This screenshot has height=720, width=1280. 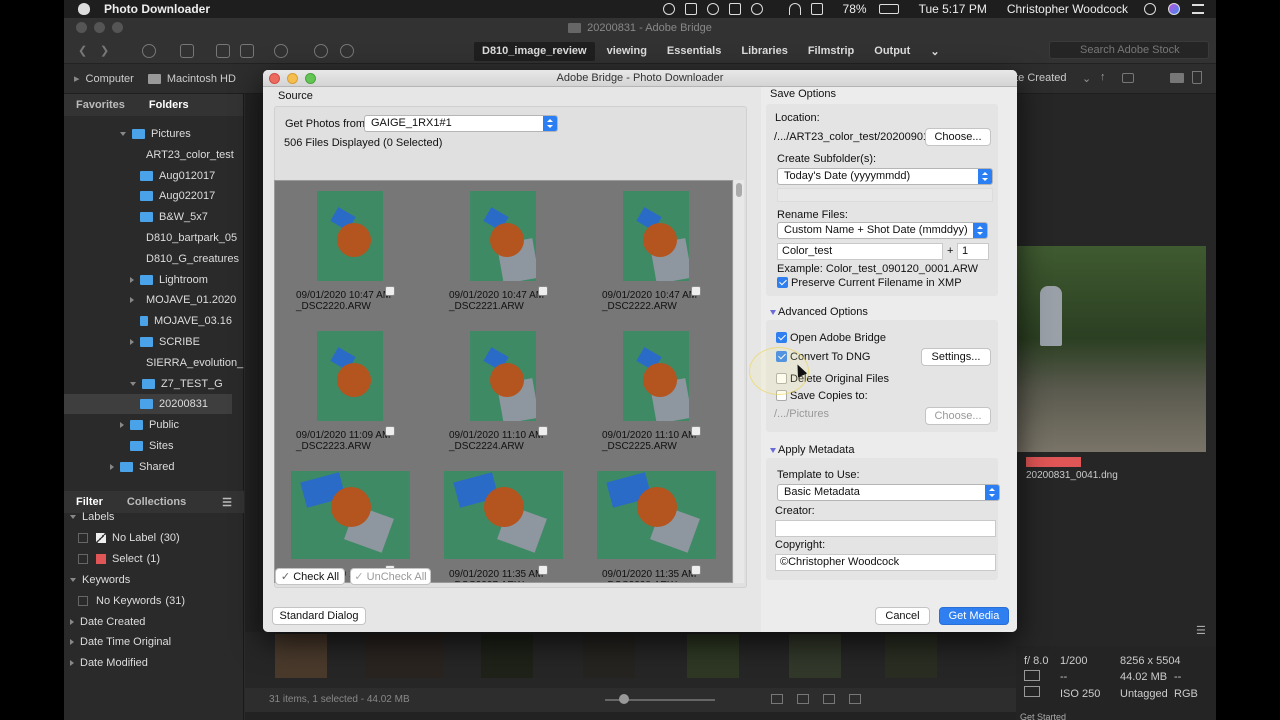 What do you see at coordinates (902, 616) in the screenshot?
I see `cancel-button: Cancel` at bounding box center [902, 616].